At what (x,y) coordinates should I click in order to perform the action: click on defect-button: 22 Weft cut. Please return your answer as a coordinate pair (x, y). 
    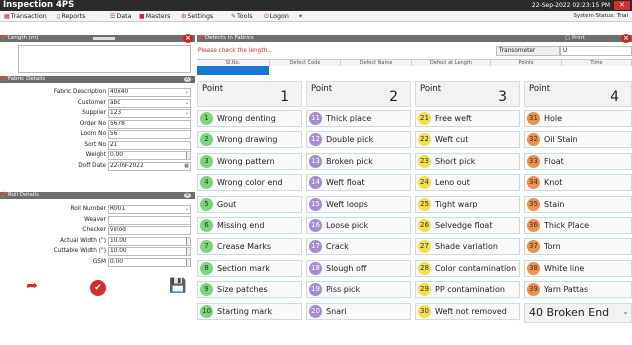
    Looking at the image, I should click on (467, 140).